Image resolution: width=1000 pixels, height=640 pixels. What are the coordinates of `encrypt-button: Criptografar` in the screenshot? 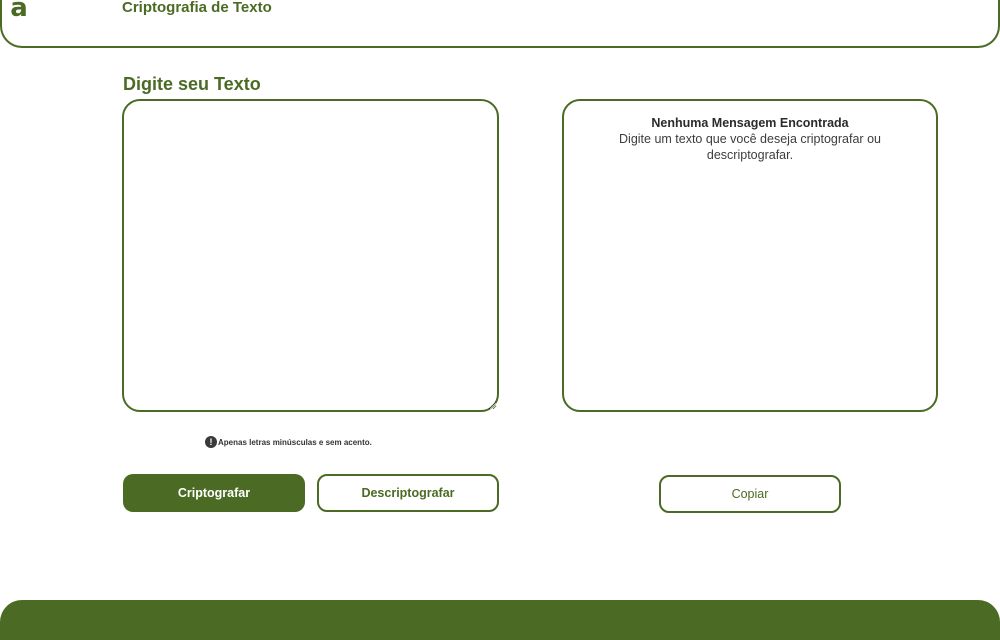 It's located at (214, 493).